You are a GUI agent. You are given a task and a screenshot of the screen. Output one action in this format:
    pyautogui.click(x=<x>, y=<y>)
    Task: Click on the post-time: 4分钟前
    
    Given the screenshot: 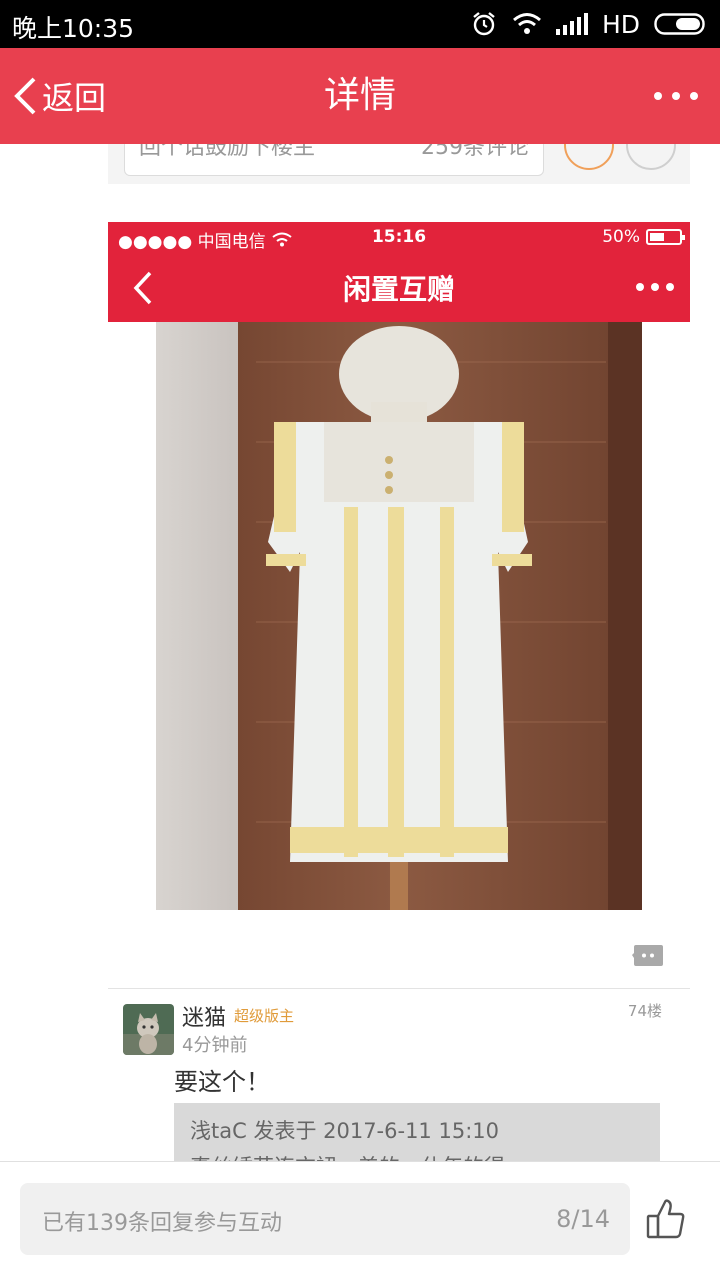 What is the action you would take?
    pyautogui.click(x=215, y=1045)
    